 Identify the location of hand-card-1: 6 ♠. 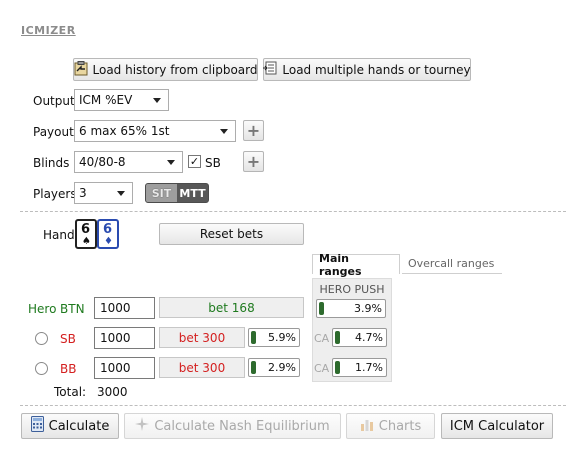
(86, 234).